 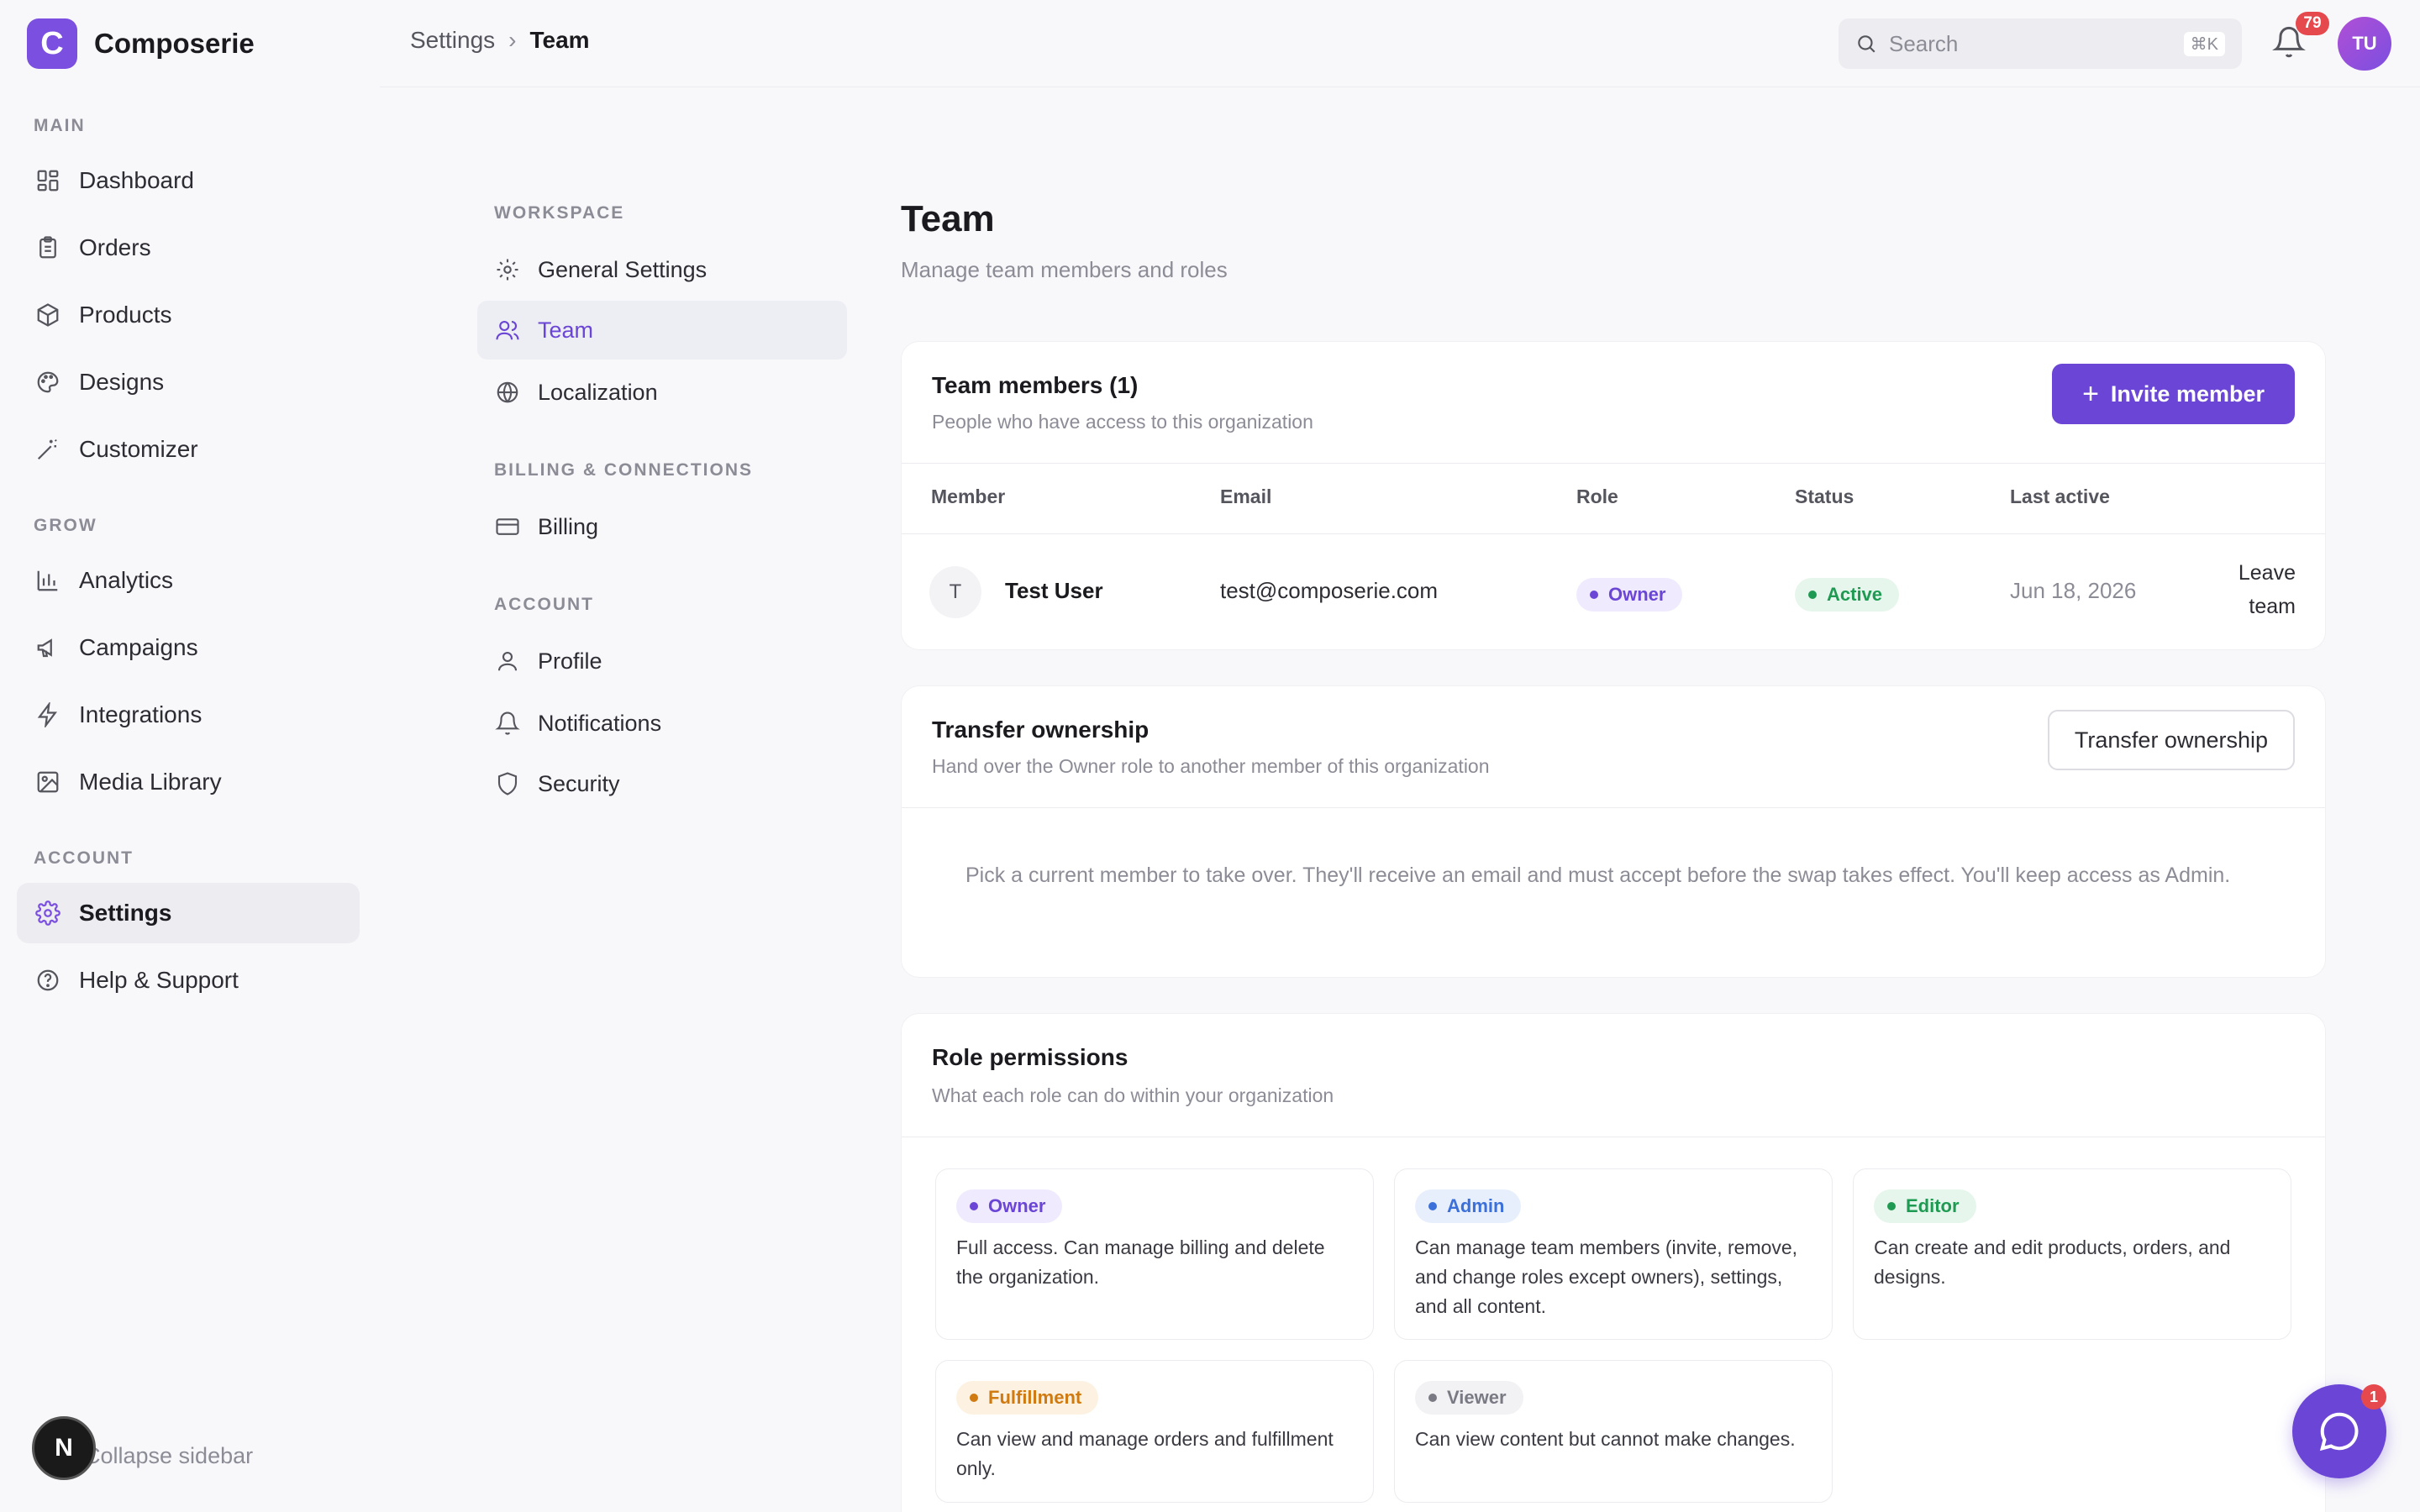 What do you see at coordinates (188, 913) in the screenshot?
I see `sidebar-item-settings: Settings` at bounding box center [188, 913].